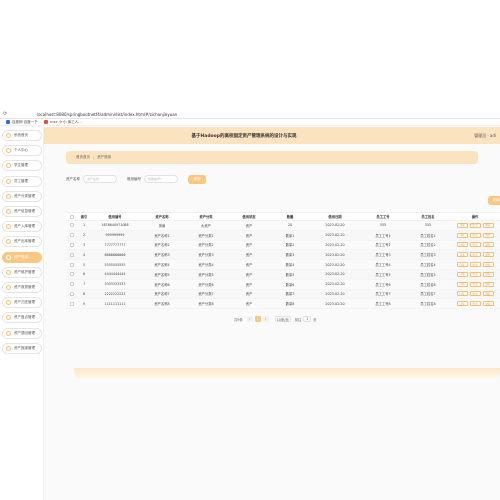 This screenshot has width=500, height=500. I want to click on user-info: 管理员 · adi, so click(485, 136).